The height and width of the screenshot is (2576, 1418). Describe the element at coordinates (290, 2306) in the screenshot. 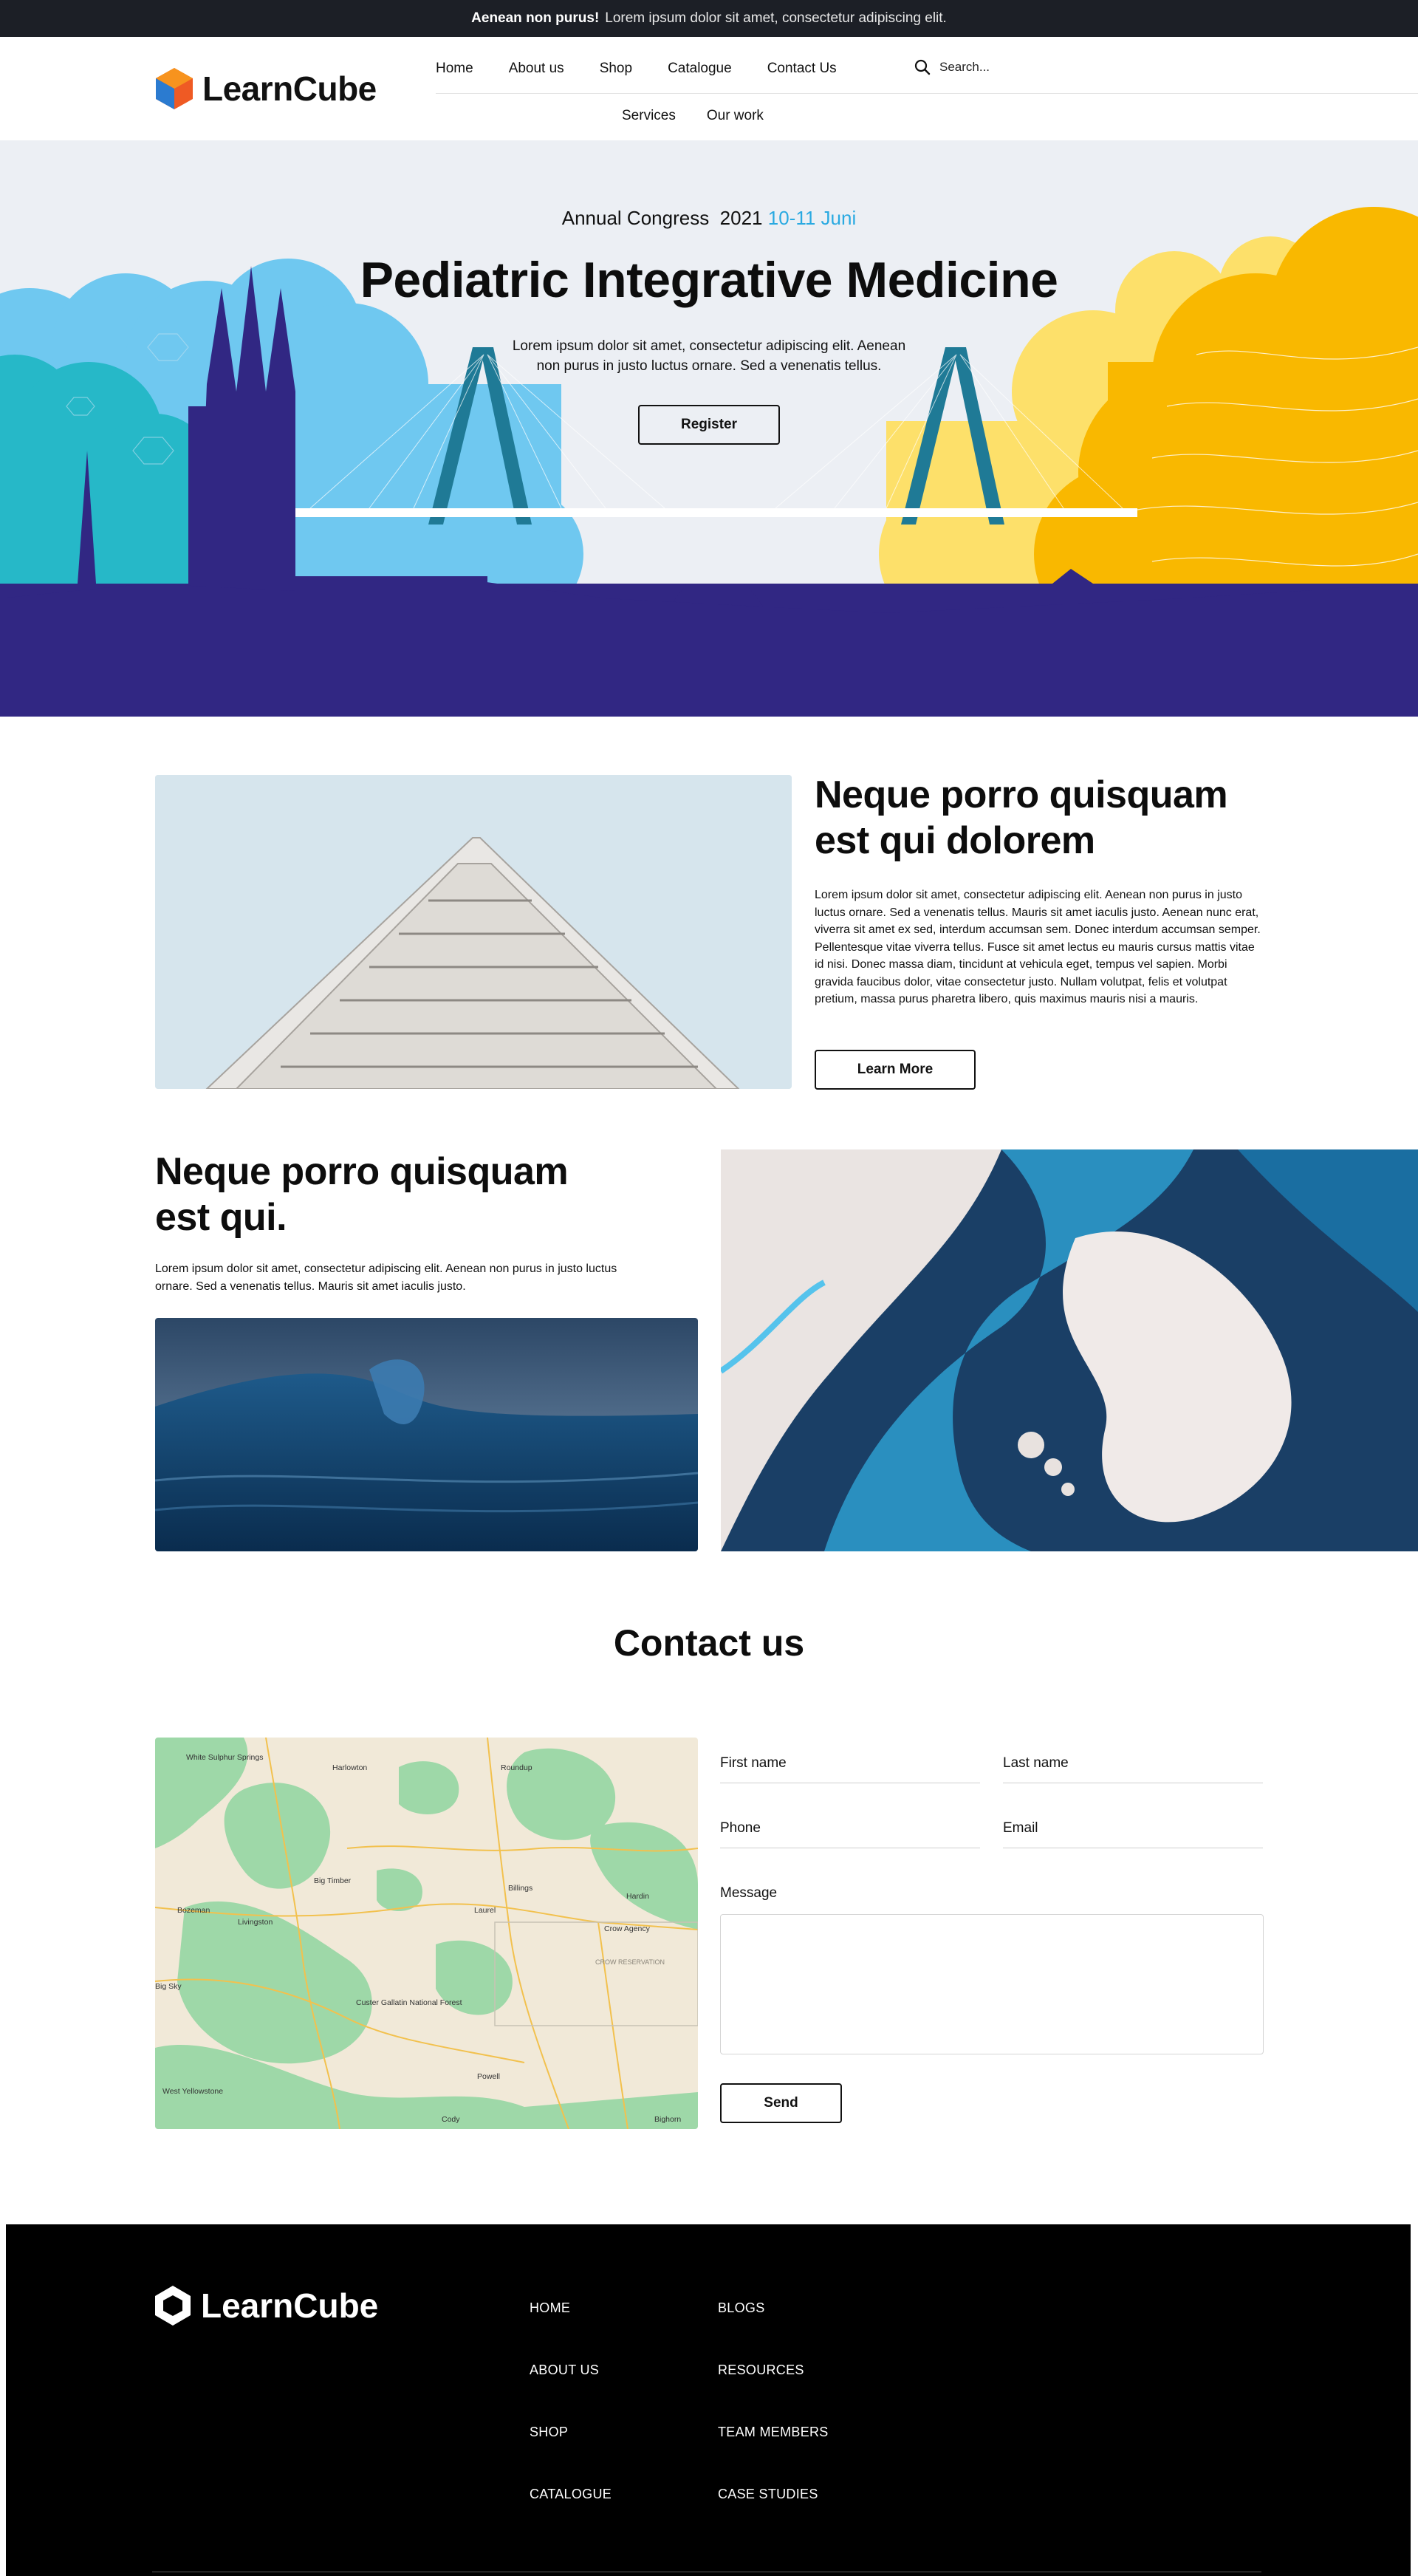

I see `footer-logo-text: LearnCube` at that location.